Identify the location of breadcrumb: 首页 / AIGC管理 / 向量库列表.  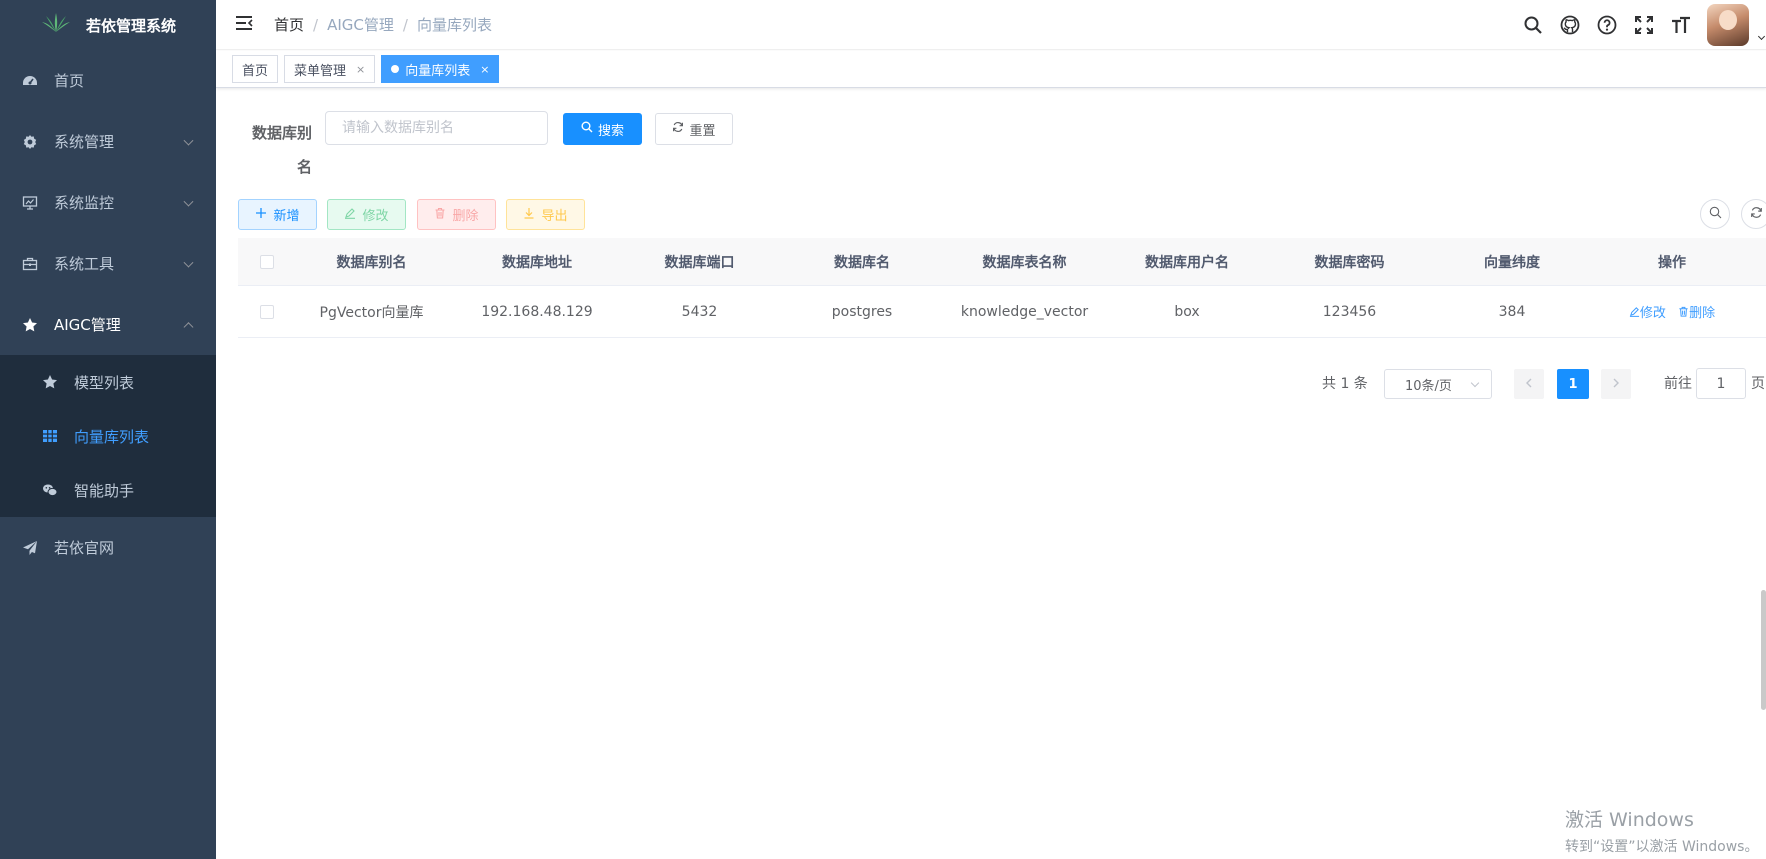
(383, 24).